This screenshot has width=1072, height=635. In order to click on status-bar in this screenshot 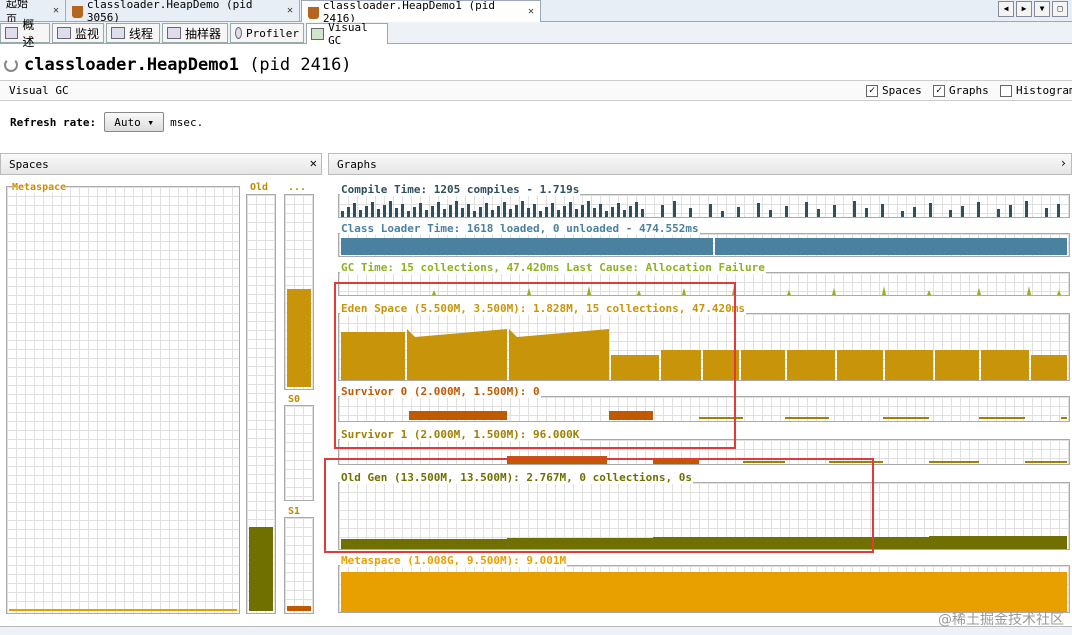, I will do `click(536, 630)`.